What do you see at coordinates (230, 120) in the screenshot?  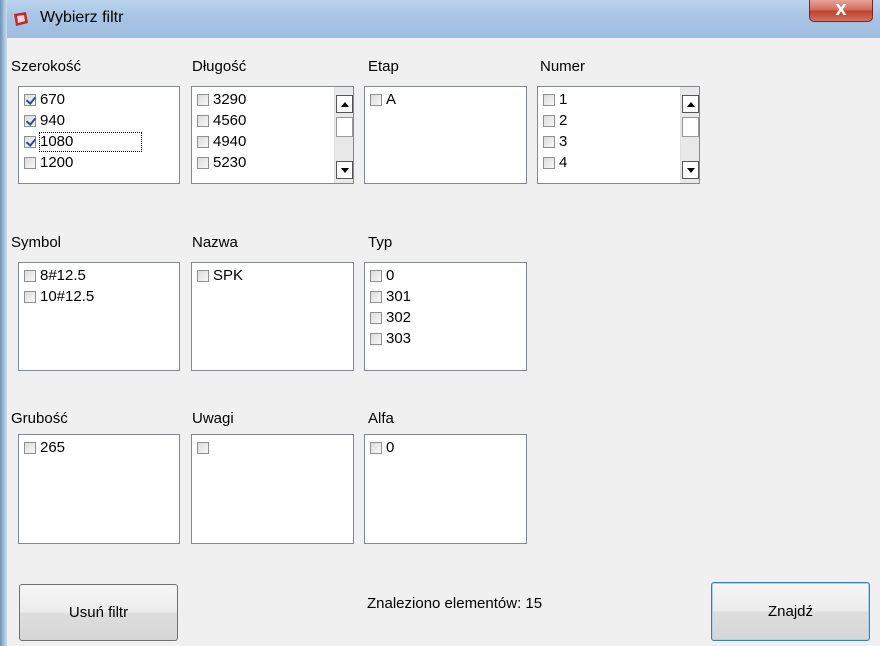 I see `list-item-label: 4560` at bounding box center [230, 120].